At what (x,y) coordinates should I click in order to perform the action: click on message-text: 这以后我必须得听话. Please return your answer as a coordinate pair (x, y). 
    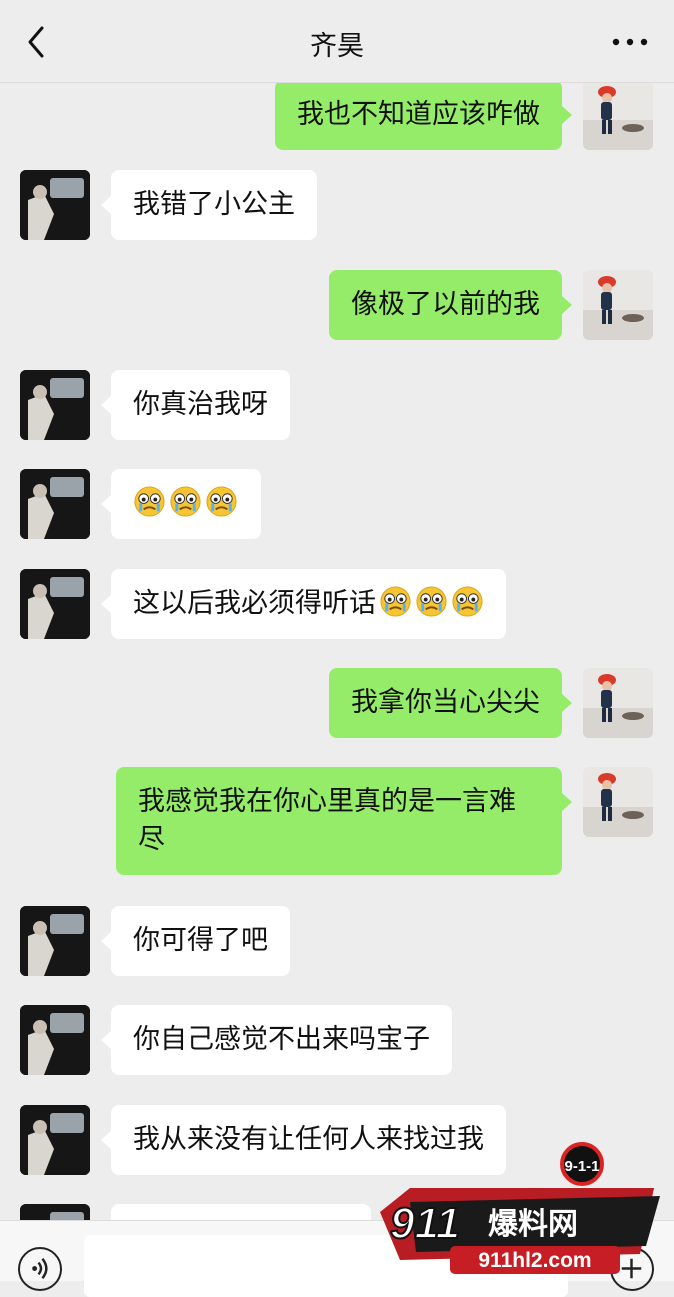
    Looking at the image, I should click on (254, 603).